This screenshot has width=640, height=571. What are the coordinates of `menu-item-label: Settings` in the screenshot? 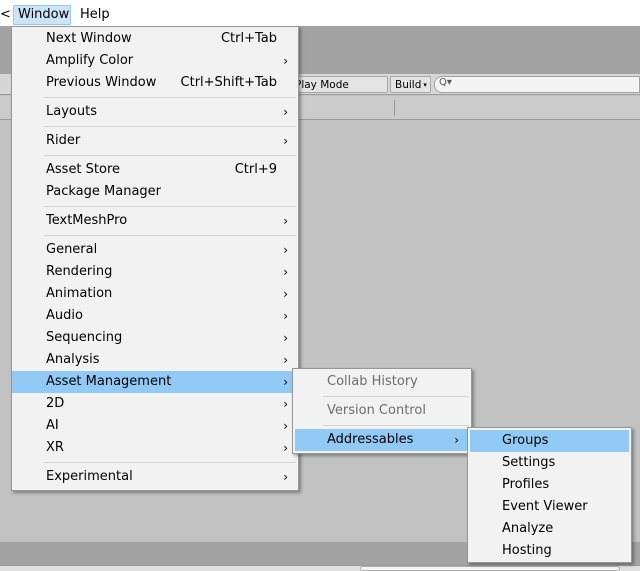 It's located at (529, 462).